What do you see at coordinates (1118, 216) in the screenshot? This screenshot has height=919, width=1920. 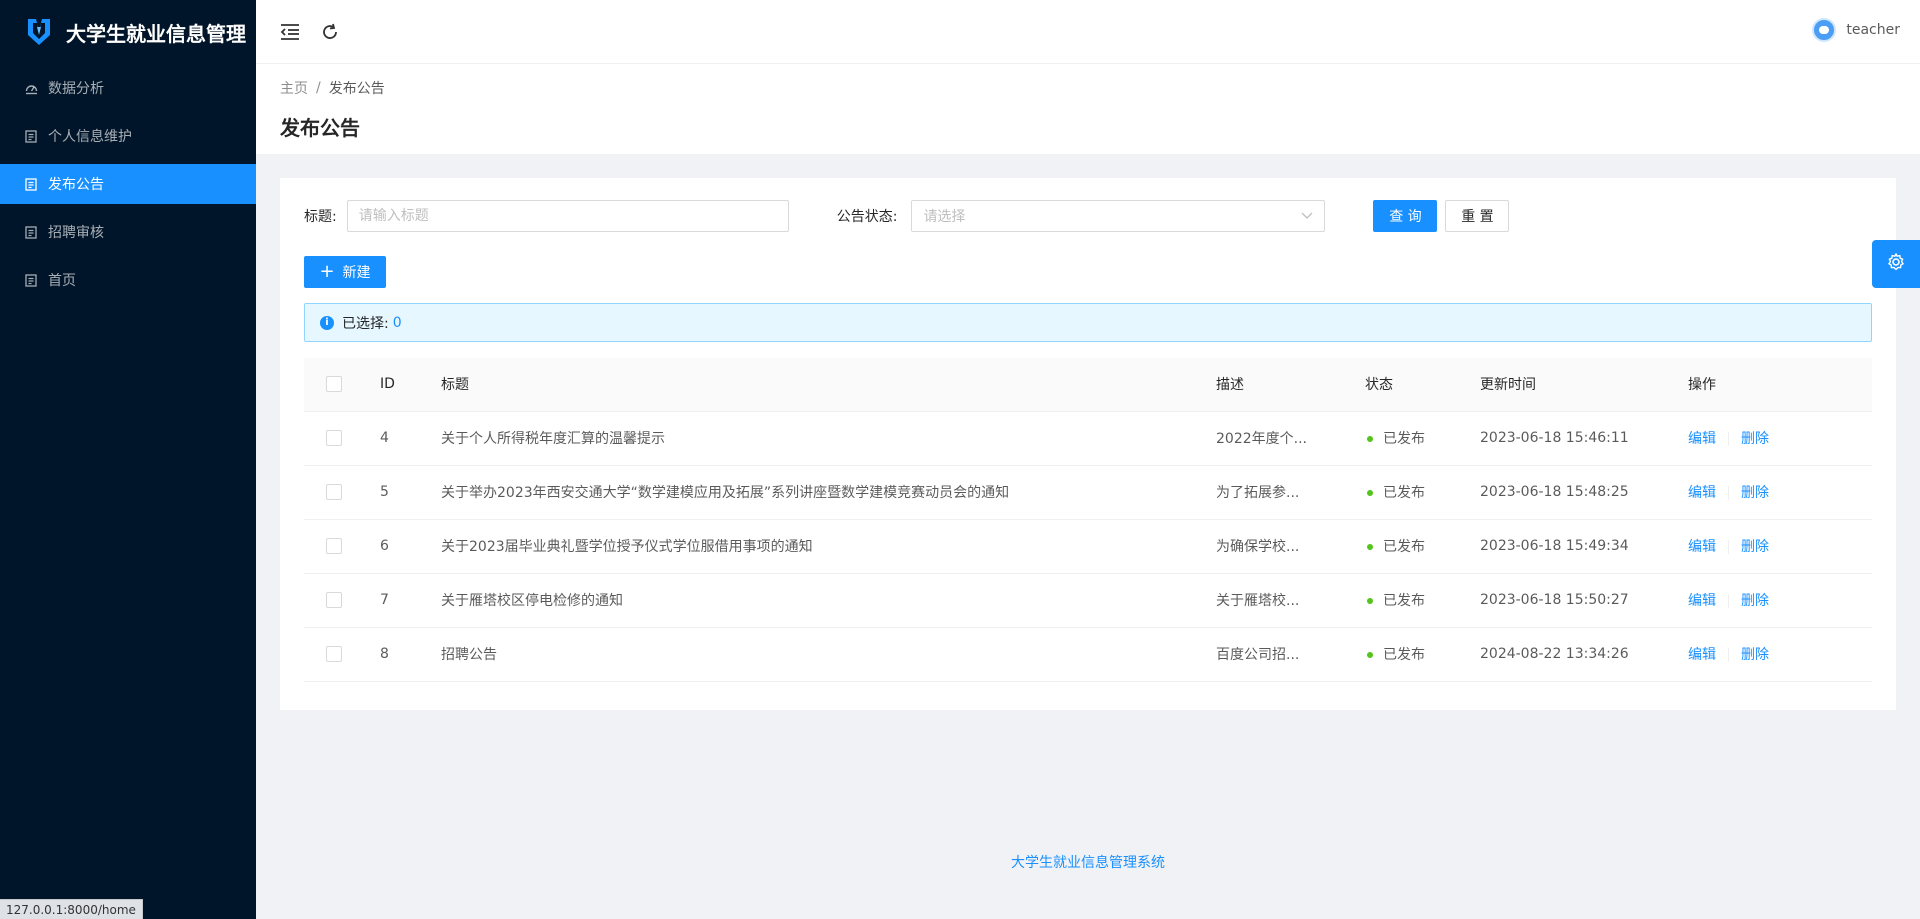 I see `status-select: 请选择` at bounding box center [1118, 216].